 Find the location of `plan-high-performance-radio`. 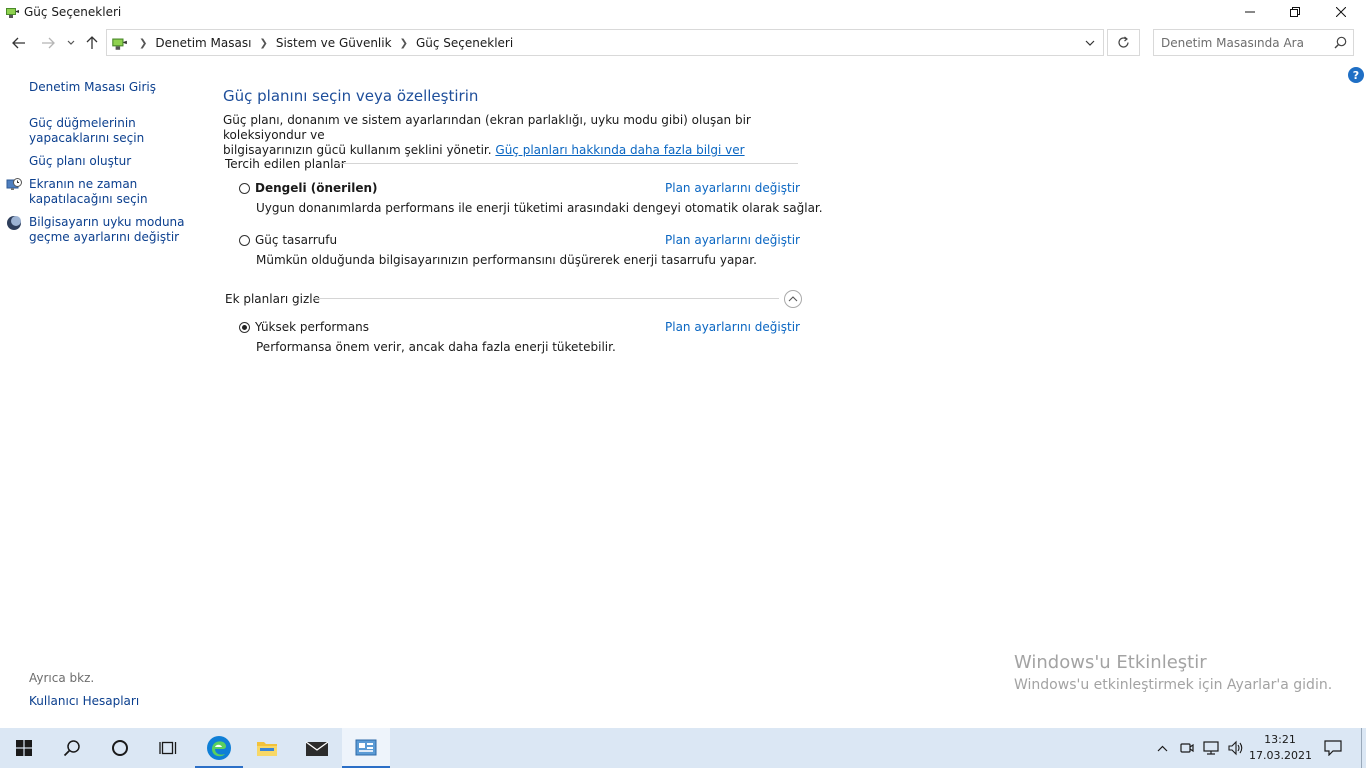

plan-high-performance-radio is located at coordinates (244, 327).